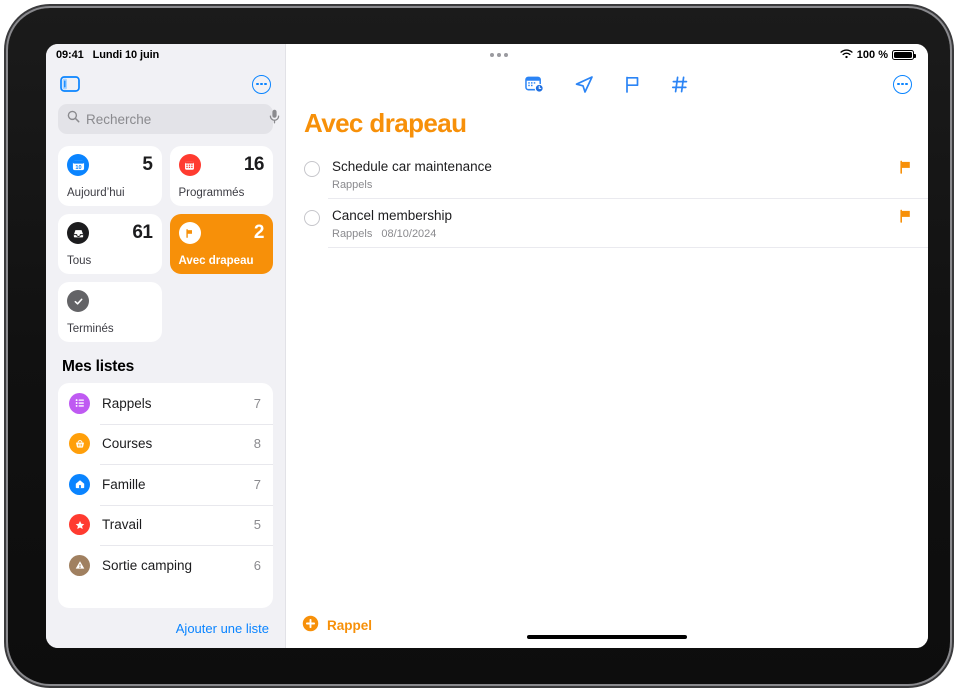 Image resolution: width=958 pixels, height=692 pixels. What do you see at coordinates (124, 484) in the screenshot?
I see `list-item-name: Famille` at bounding box center [124, 484].